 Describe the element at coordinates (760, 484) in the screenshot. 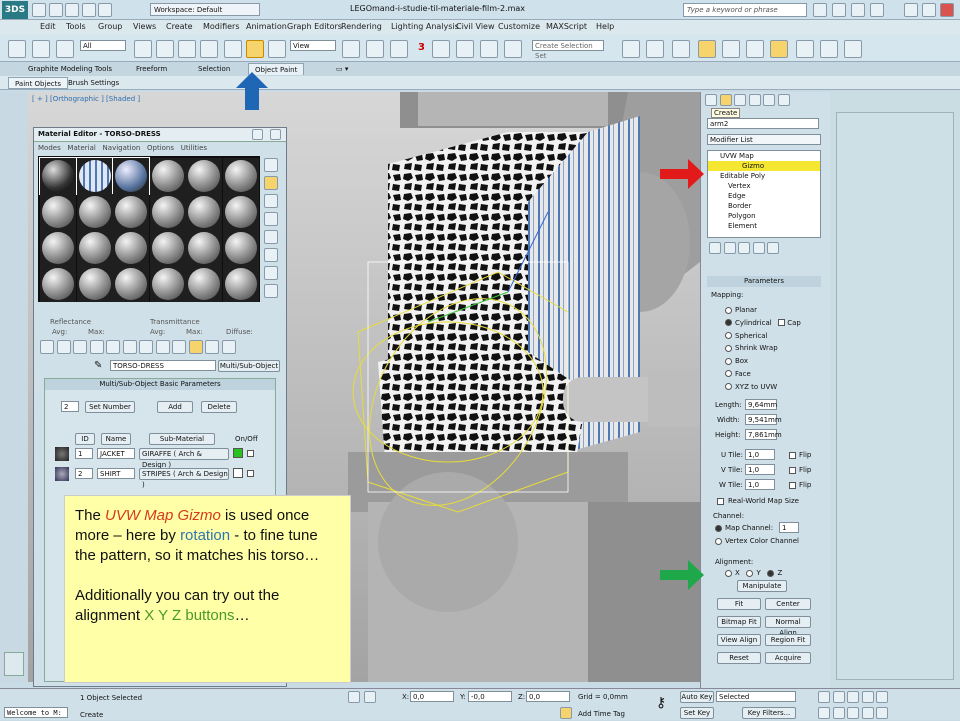

I see `wtile-field: 1,0` at that location.